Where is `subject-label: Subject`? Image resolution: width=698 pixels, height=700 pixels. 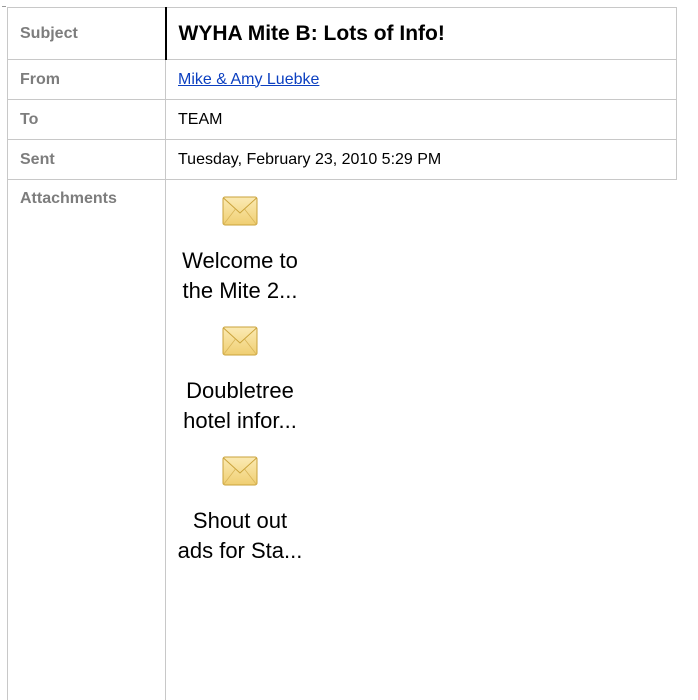 subject-label: Subject is located at coordinates (86, 33).